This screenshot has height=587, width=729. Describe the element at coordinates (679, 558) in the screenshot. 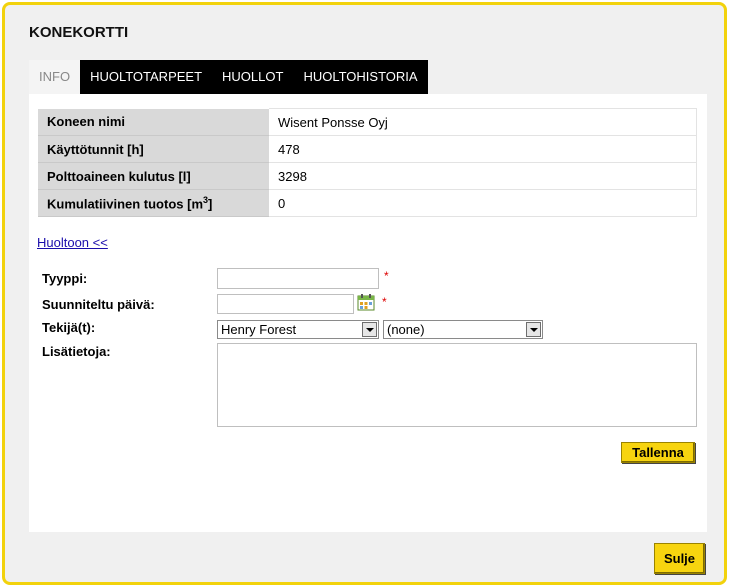

I see `close-button: Sulje` at that location.